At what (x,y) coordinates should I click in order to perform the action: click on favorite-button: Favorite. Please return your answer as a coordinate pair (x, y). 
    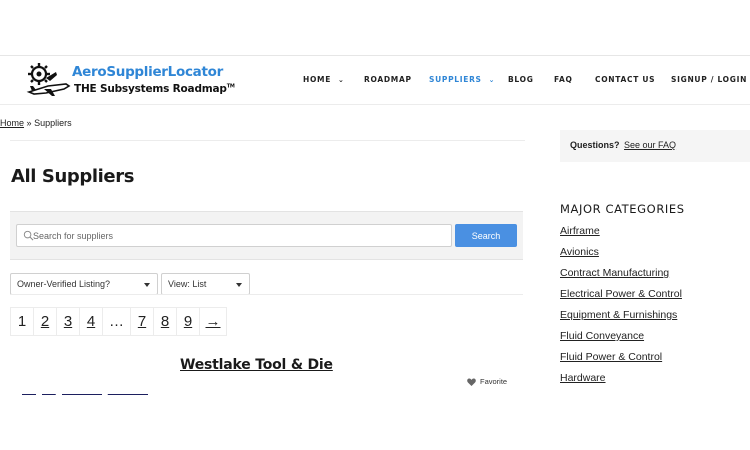
    Looking at the image, I should click on (487, 381).